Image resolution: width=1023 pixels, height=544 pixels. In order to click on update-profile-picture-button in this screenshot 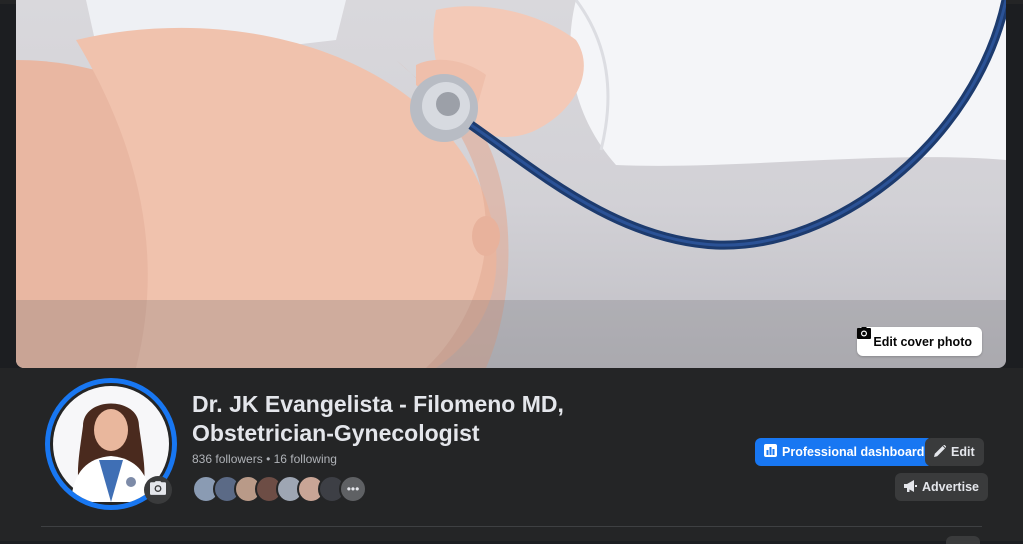, I will do `click(158, 490)`.